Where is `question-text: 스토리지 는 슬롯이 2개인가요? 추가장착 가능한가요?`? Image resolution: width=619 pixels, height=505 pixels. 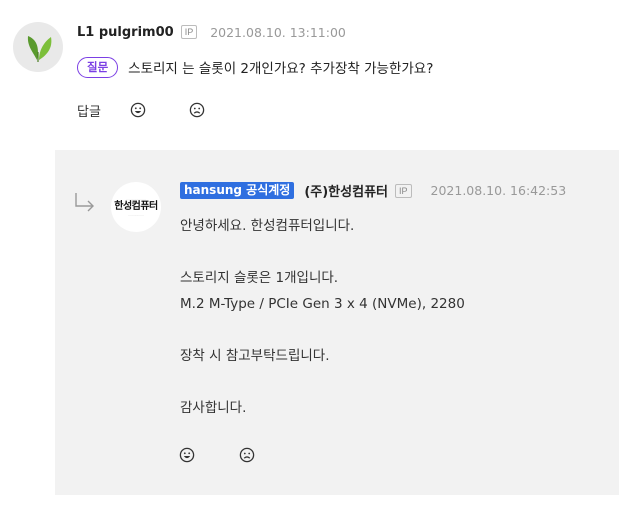
question-text: 스토리지 는 슬롯이 2개인가요? 추가장착 가능한가요? is located at coordinates (281, 69).